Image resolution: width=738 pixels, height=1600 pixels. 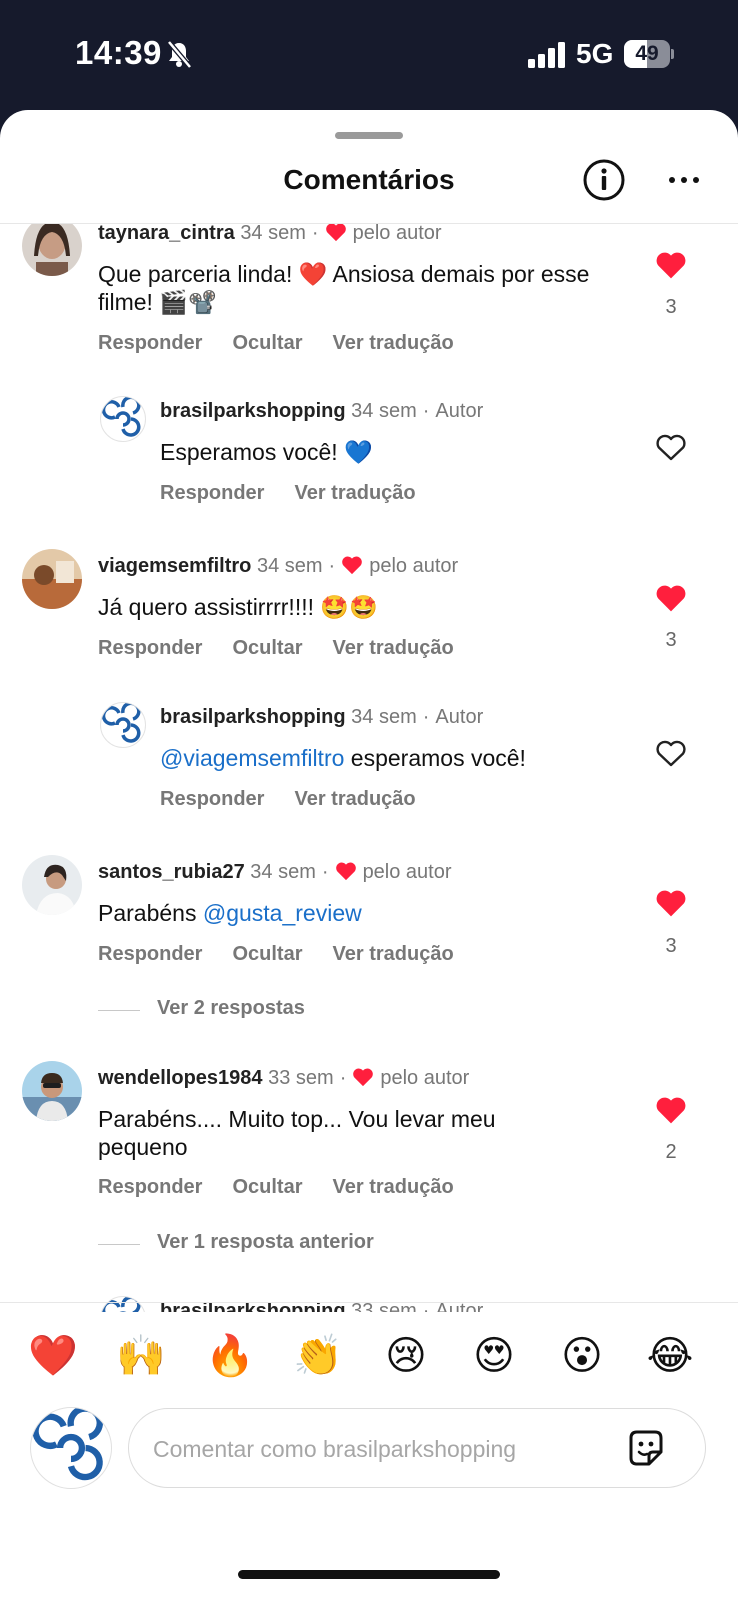 I want to click on comment-meta: wendellopes1984 33 sem · pelo autor, so click(x=284, y=1078).